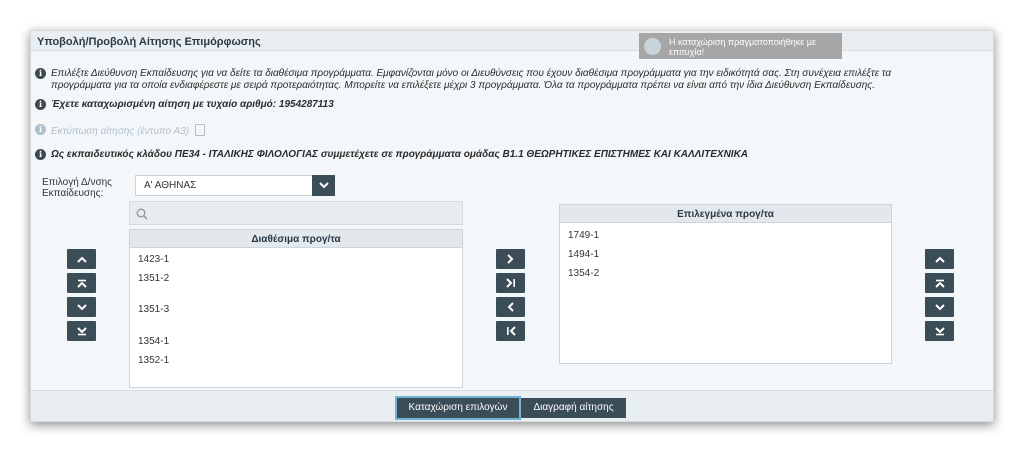 This screenshot has height=453, width=1024. Describe the element at coordinates (199, 130) in the screenshot. I see `pdf-file-icon` at that location.